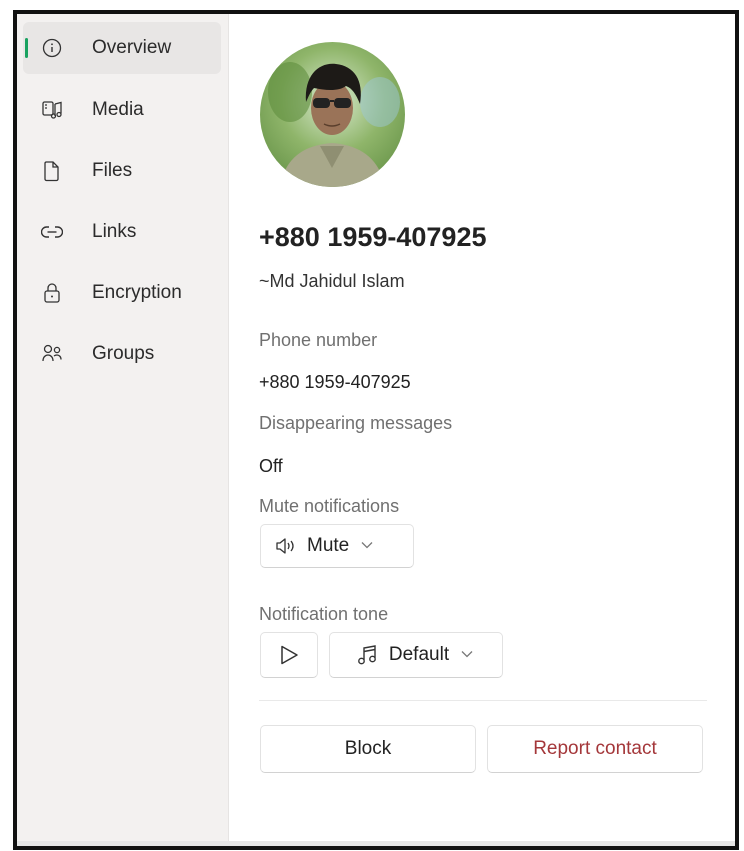 The height and width of the screenshot is (851, 744). What do you see at coordinates (332, 281) in the screenshot?
I see `contact-display-name: ~Md Jahidul Islam` at bounding box center [332, 281].